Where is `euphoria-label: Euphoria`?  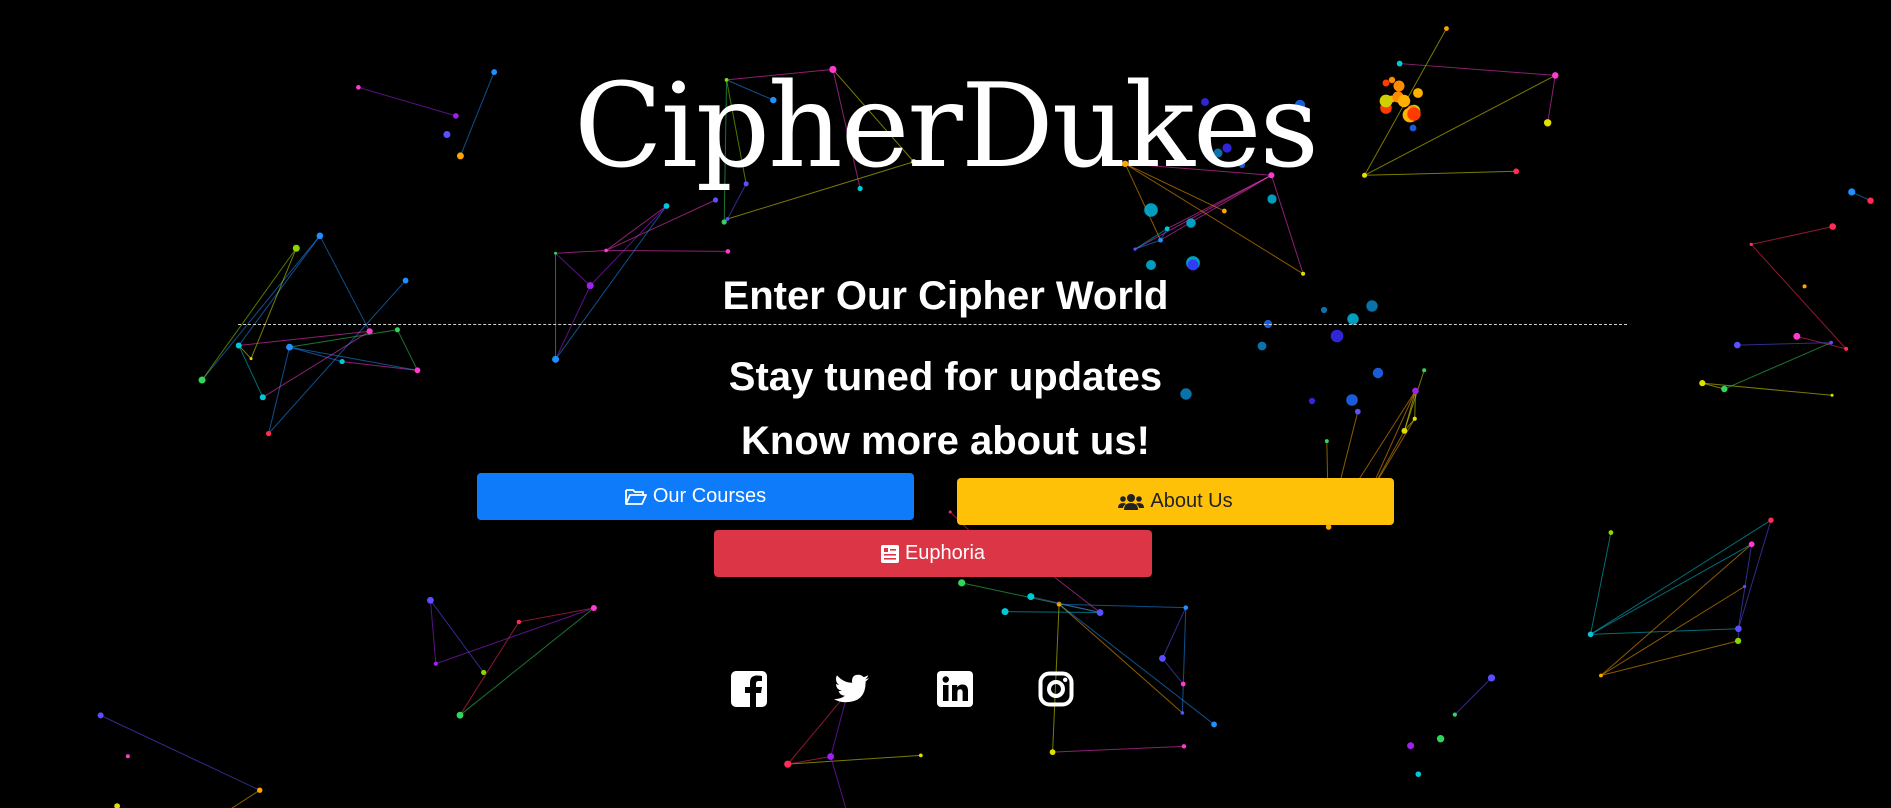
euphoria-label: Euphoria is located at coordinates (945, 553).